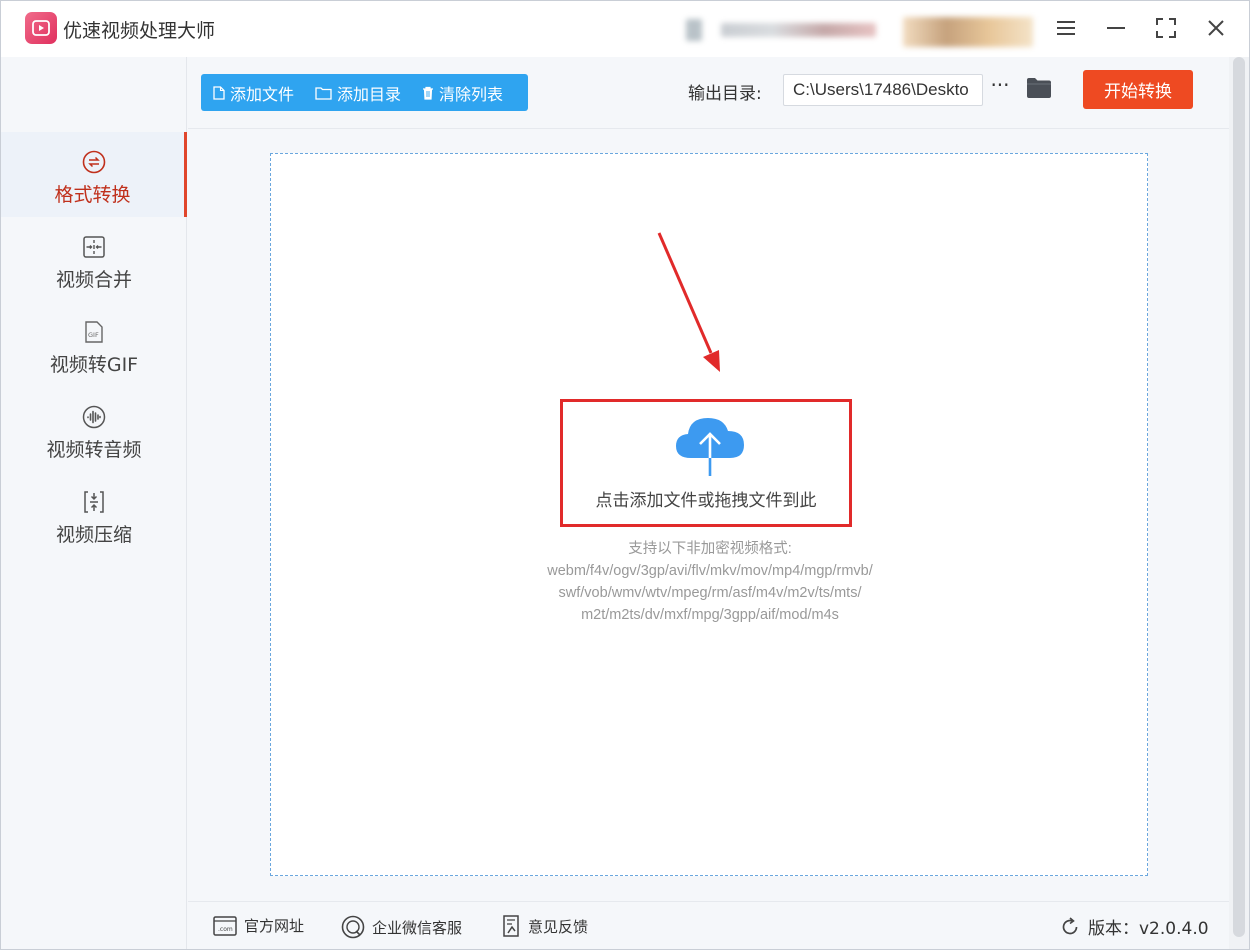 The height and width of the screenshot is (950, 1250). I want to click on menu-button, so click(1066, 28).